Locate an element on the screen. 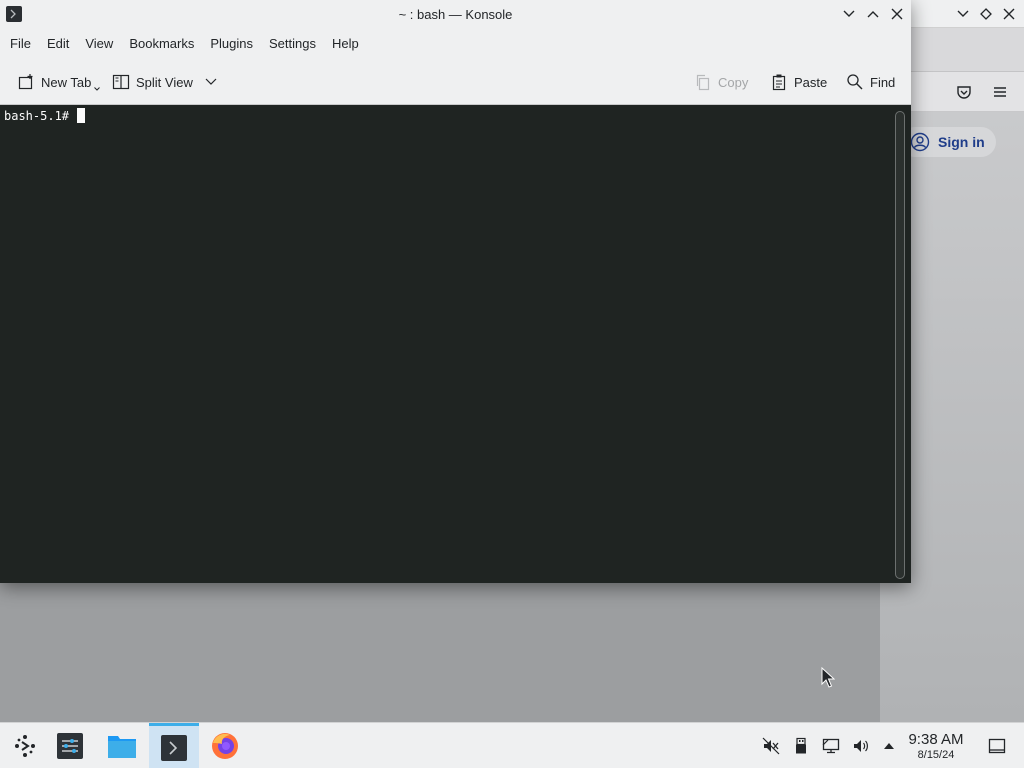 The height and width of the screenshot is (768, 1024). task-firefox is located at coordinates (225, 745).